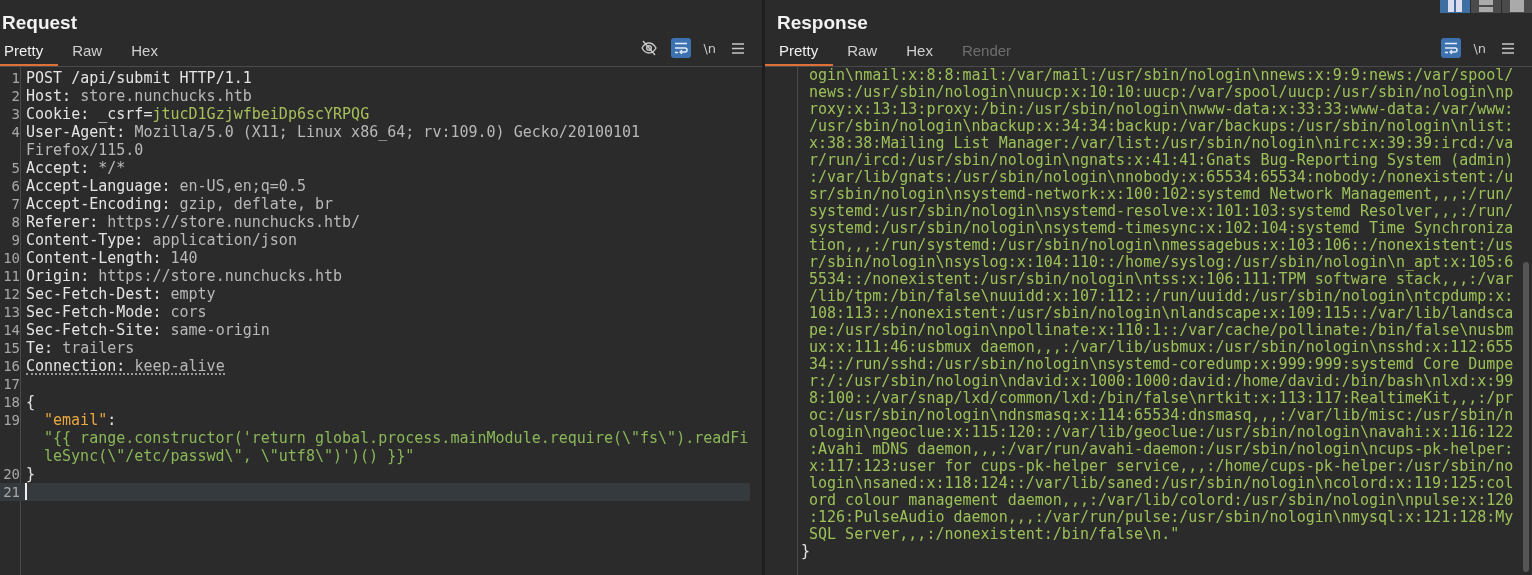 This screenshot has height=575, width=1532. Describe the element at coordinates (139, 96) in the screenshot. I see `code-line: Host: store.nunchucks.htb` at that location.